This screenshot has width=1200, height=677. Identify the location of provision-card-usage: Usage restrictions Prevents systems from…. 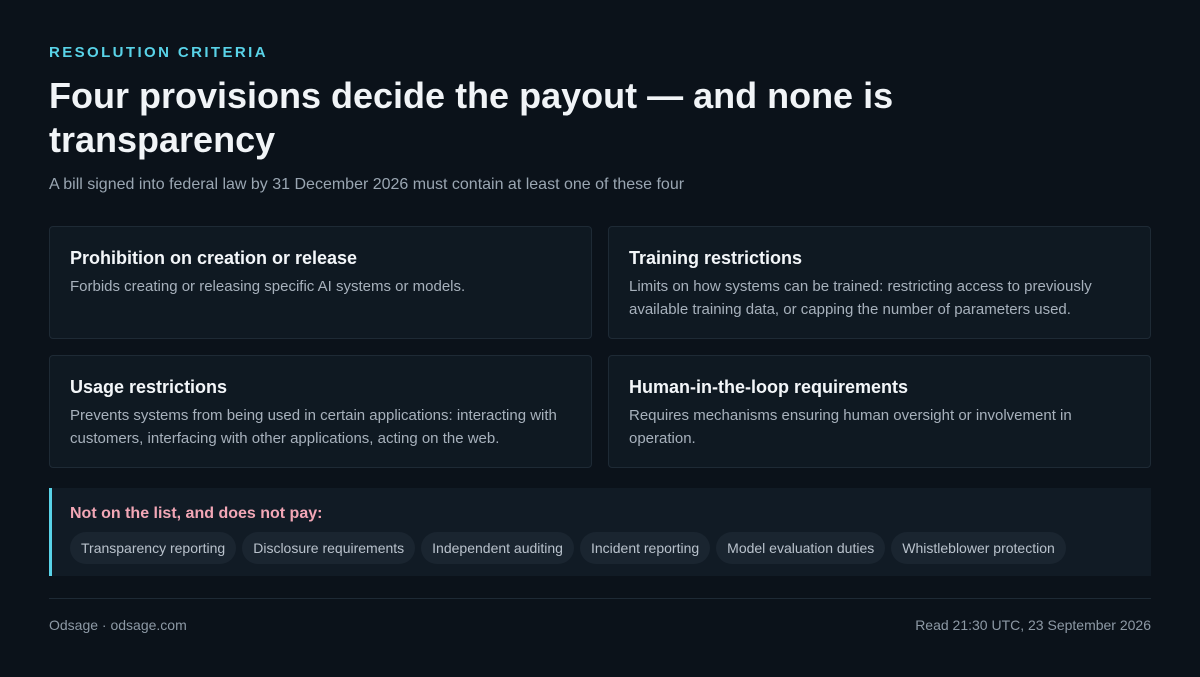
(320, 411).